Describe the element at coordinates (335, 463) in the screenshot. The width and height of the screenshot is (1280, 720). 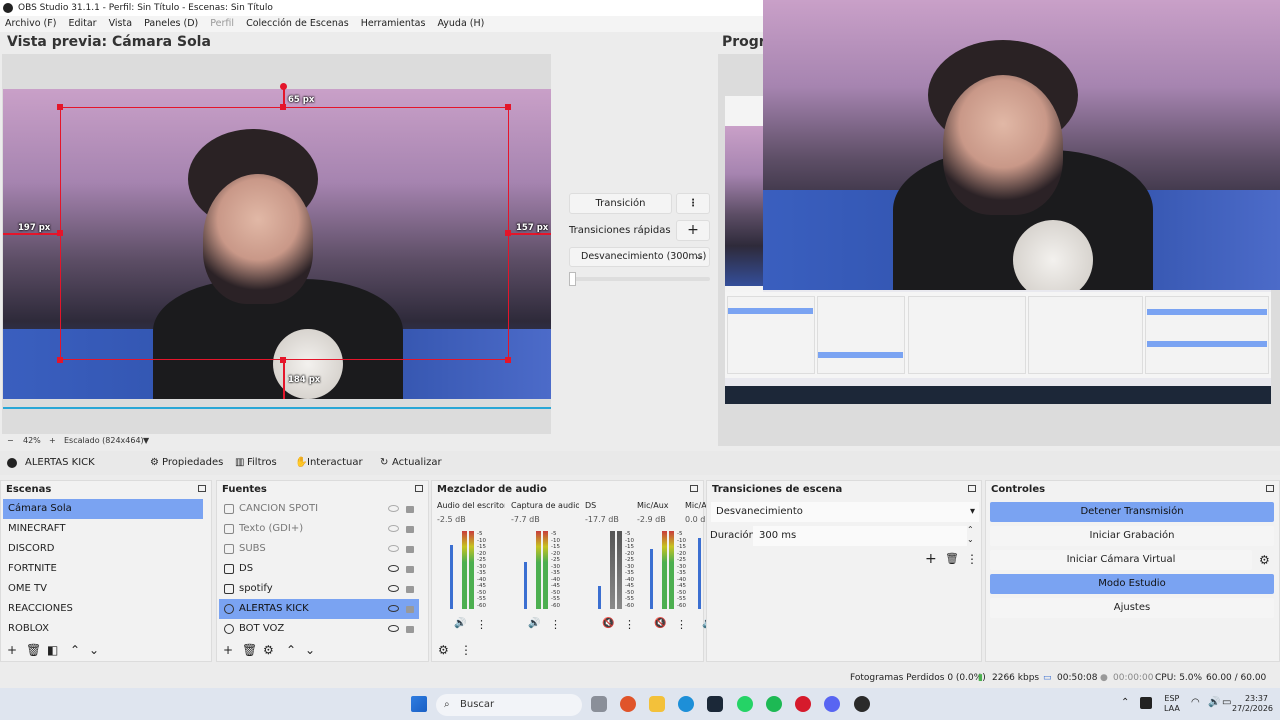
I see `interact-button: Interactuar` at that location.